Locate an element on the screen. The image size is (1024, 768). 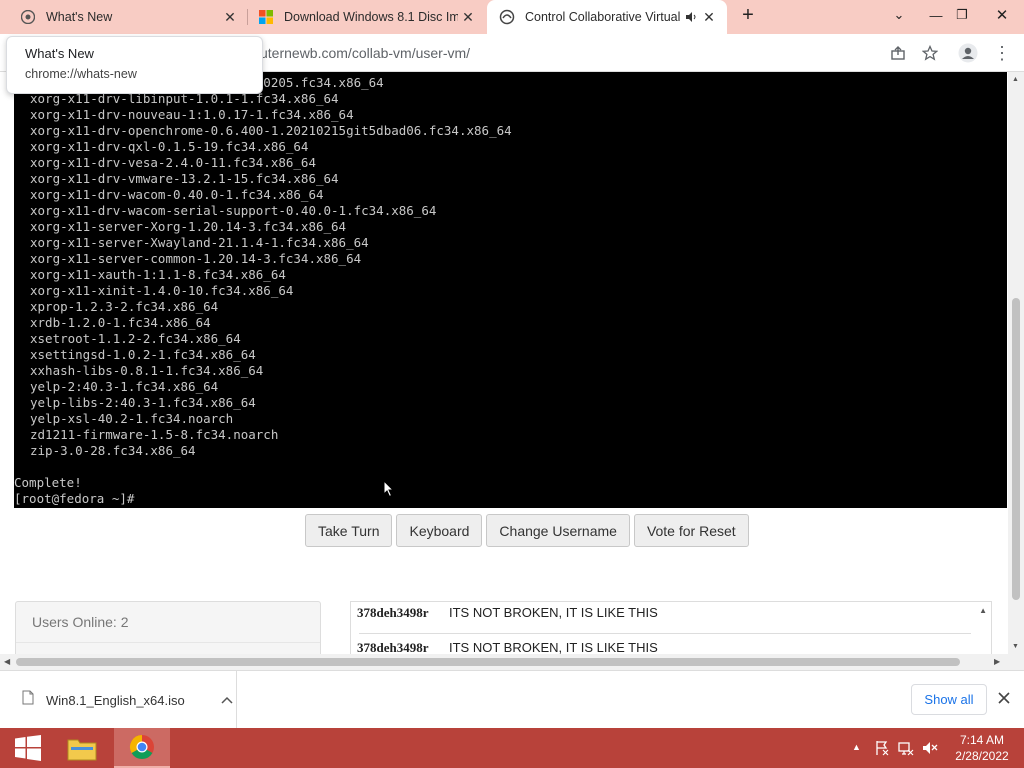
users-online-panel: Users Online: 2 is located at coordinates (168, 627).